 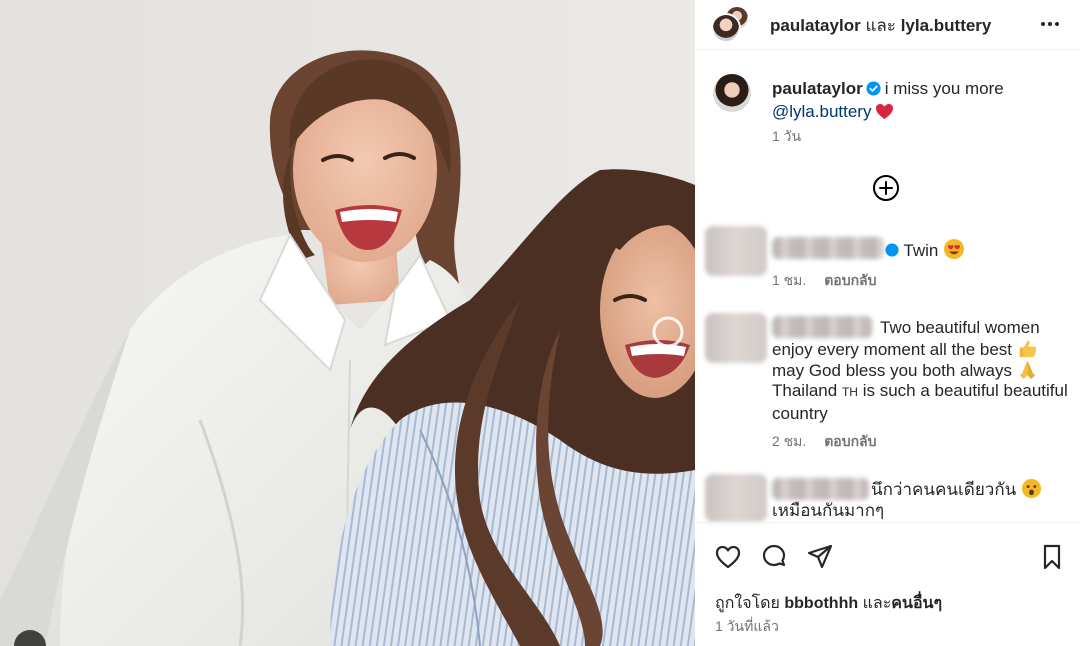 What do you see at coordinates (726, 28) in the screenshot?
I see `avatar-paula` at bounding box center [726, 28].